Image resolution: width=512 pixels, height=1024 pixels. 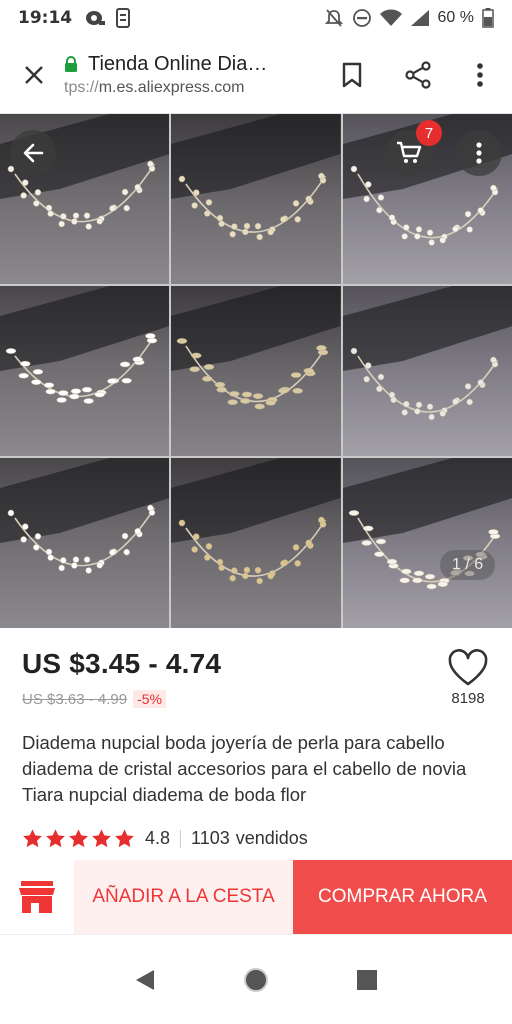 I want to click on bookmark-icon, so click(x=352, y=74).